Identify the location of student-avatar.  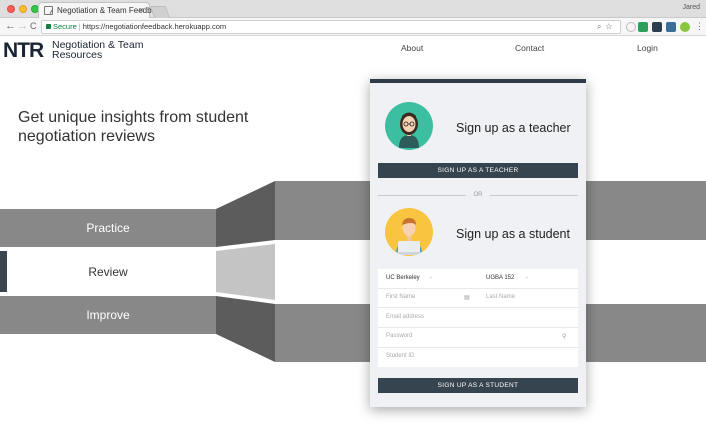
(409, 232).